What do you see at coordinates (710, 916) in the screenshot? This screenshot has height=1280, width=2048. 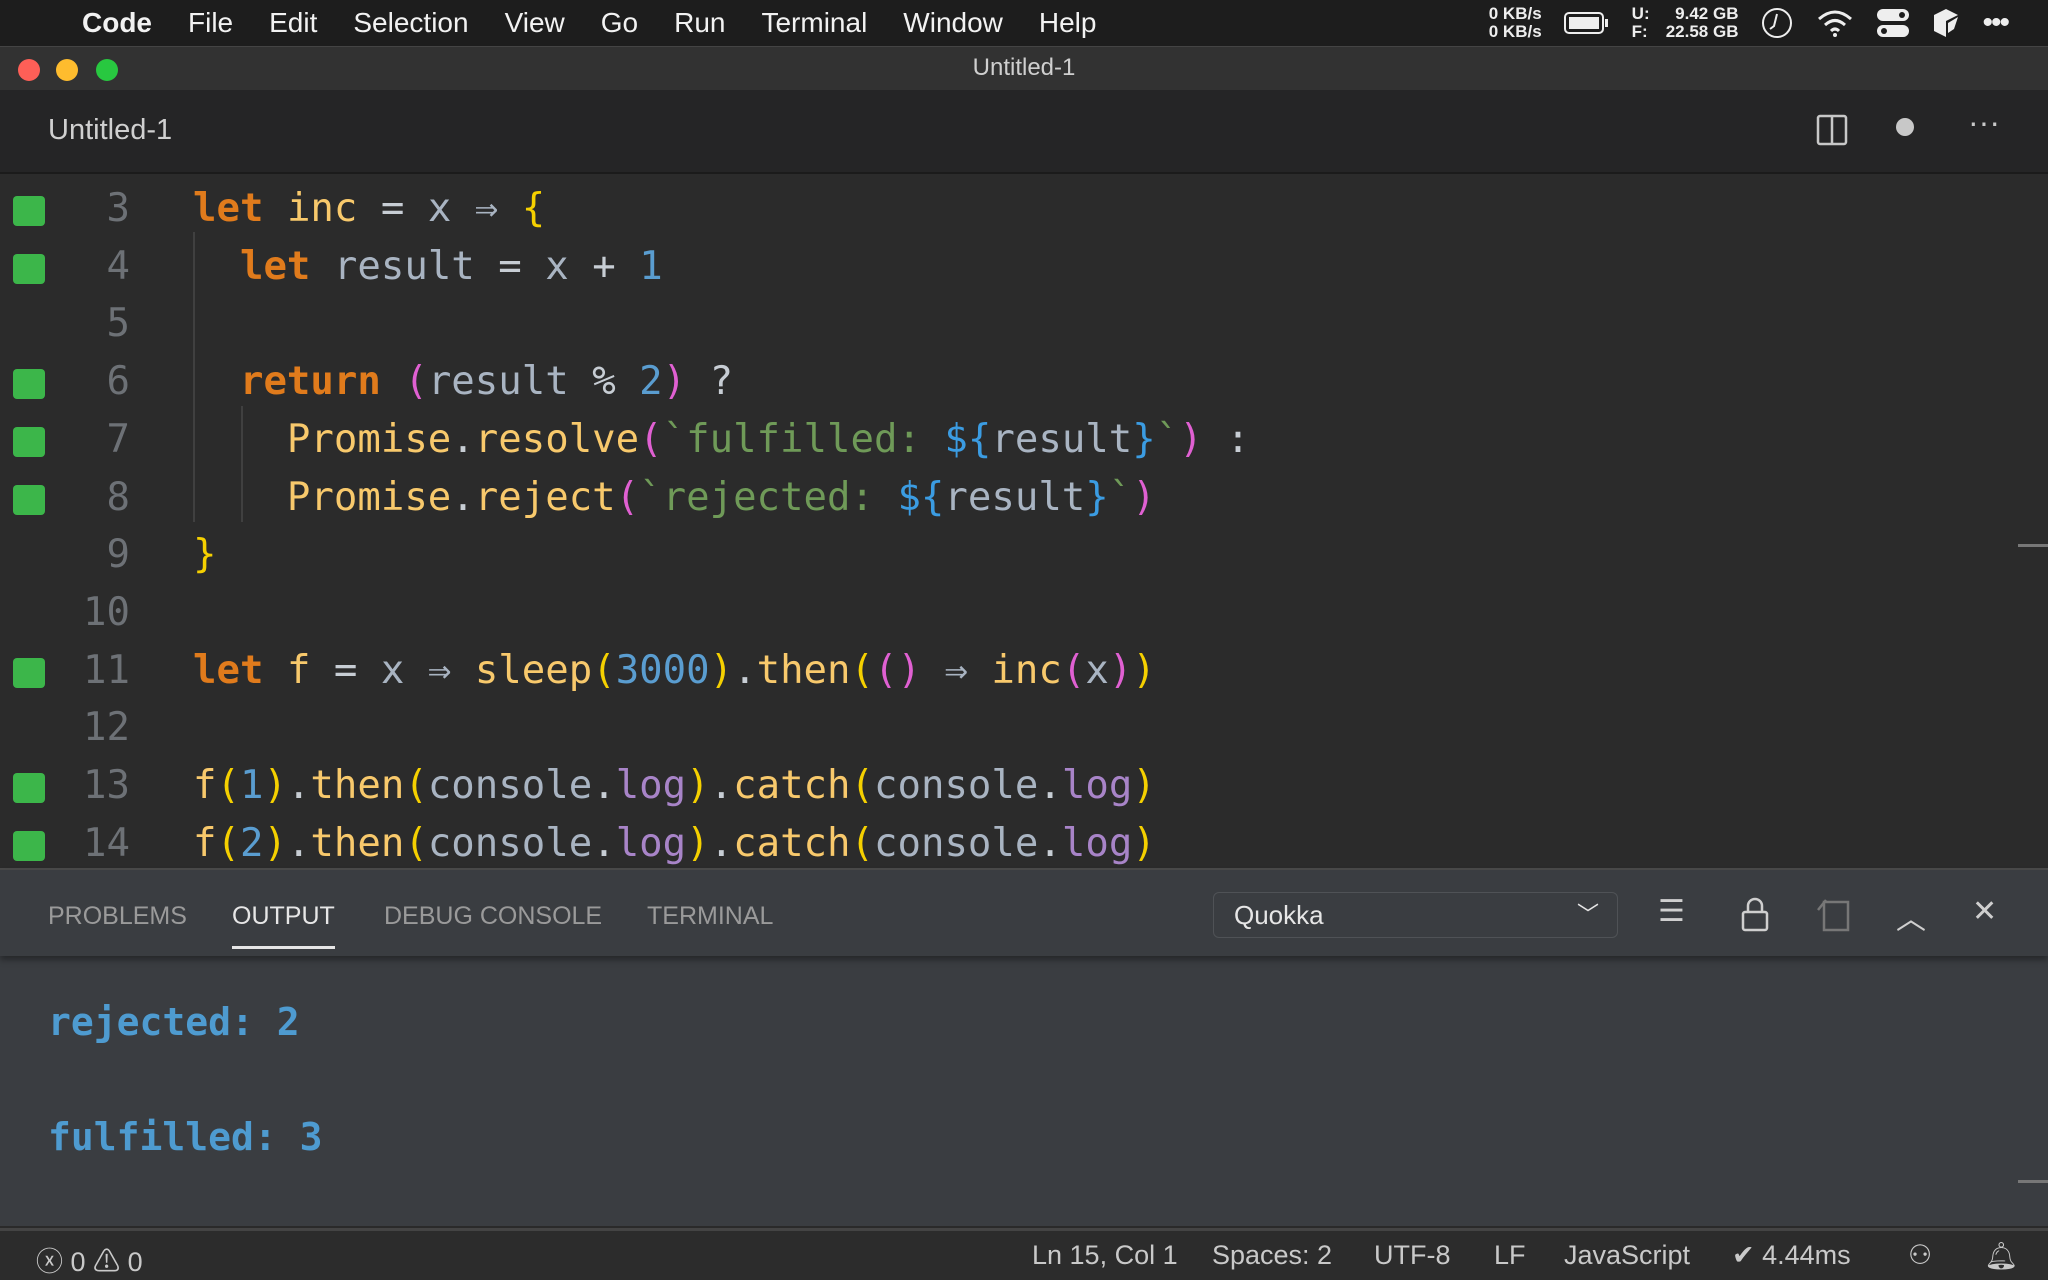 I see `tab-terminal: TERMINAL` at bounding box center [710, 916].